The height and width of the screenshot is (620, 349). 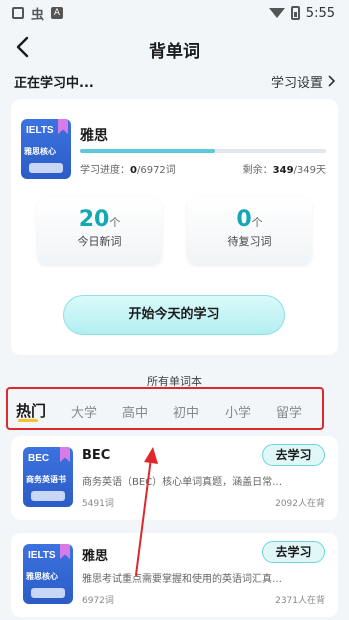 What do you see at coordinates (135, 411) in the screenshot?
I see `tab-high-school: 高中` at bounding box center [135, 411].